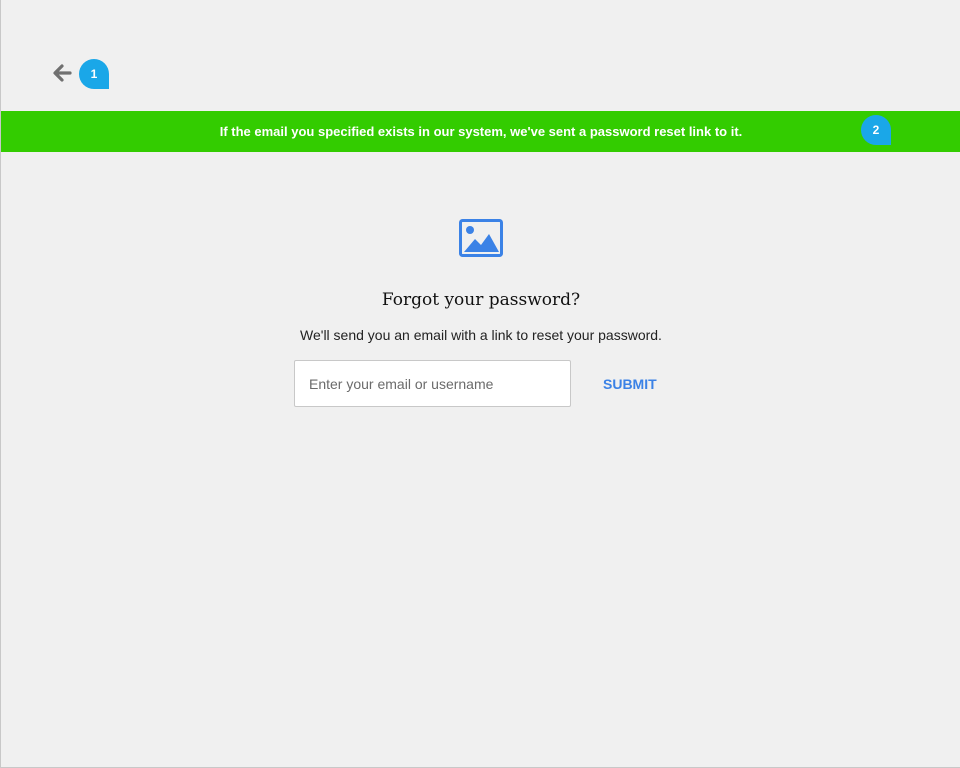 The height and width of the screenshot is (768, 960). I want to click on email-or-username-input, so click(432, 383).